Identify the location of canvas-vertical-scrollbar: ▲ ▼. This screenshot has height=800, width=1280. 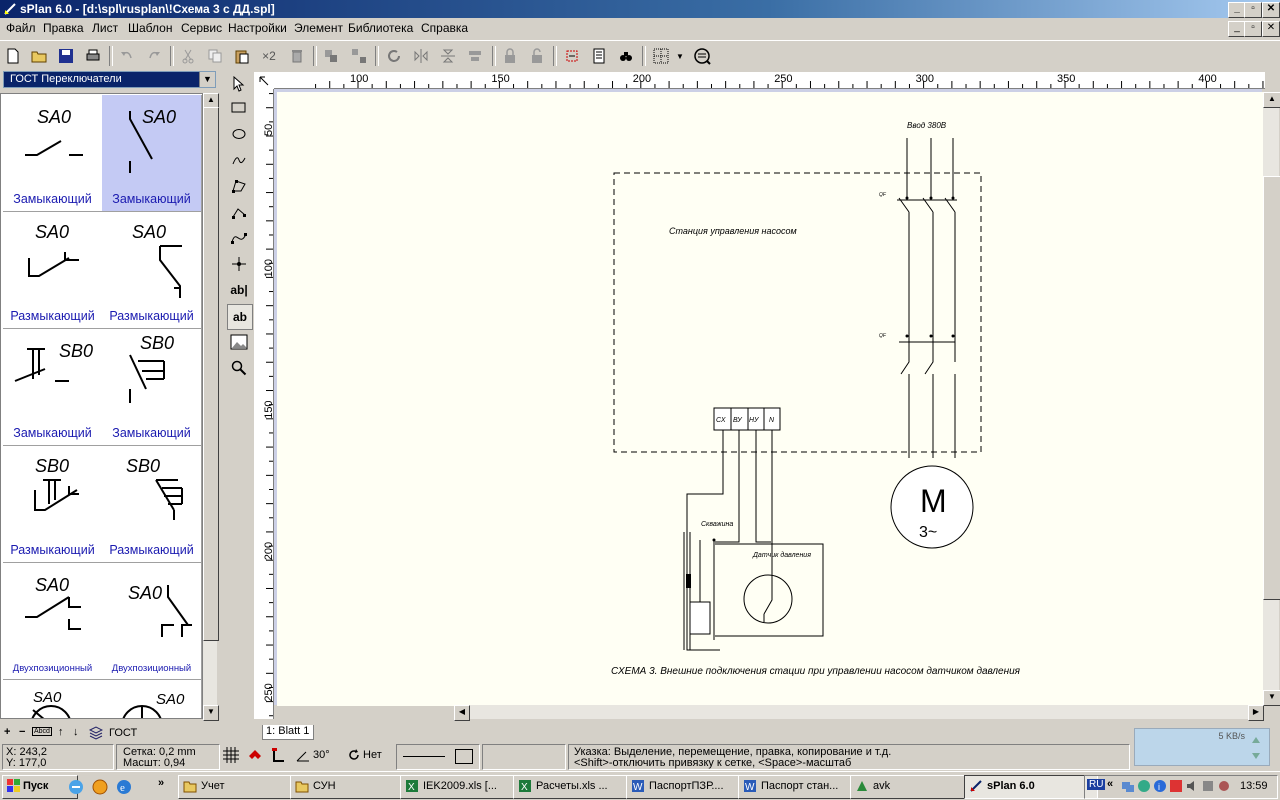
(1271, 399).